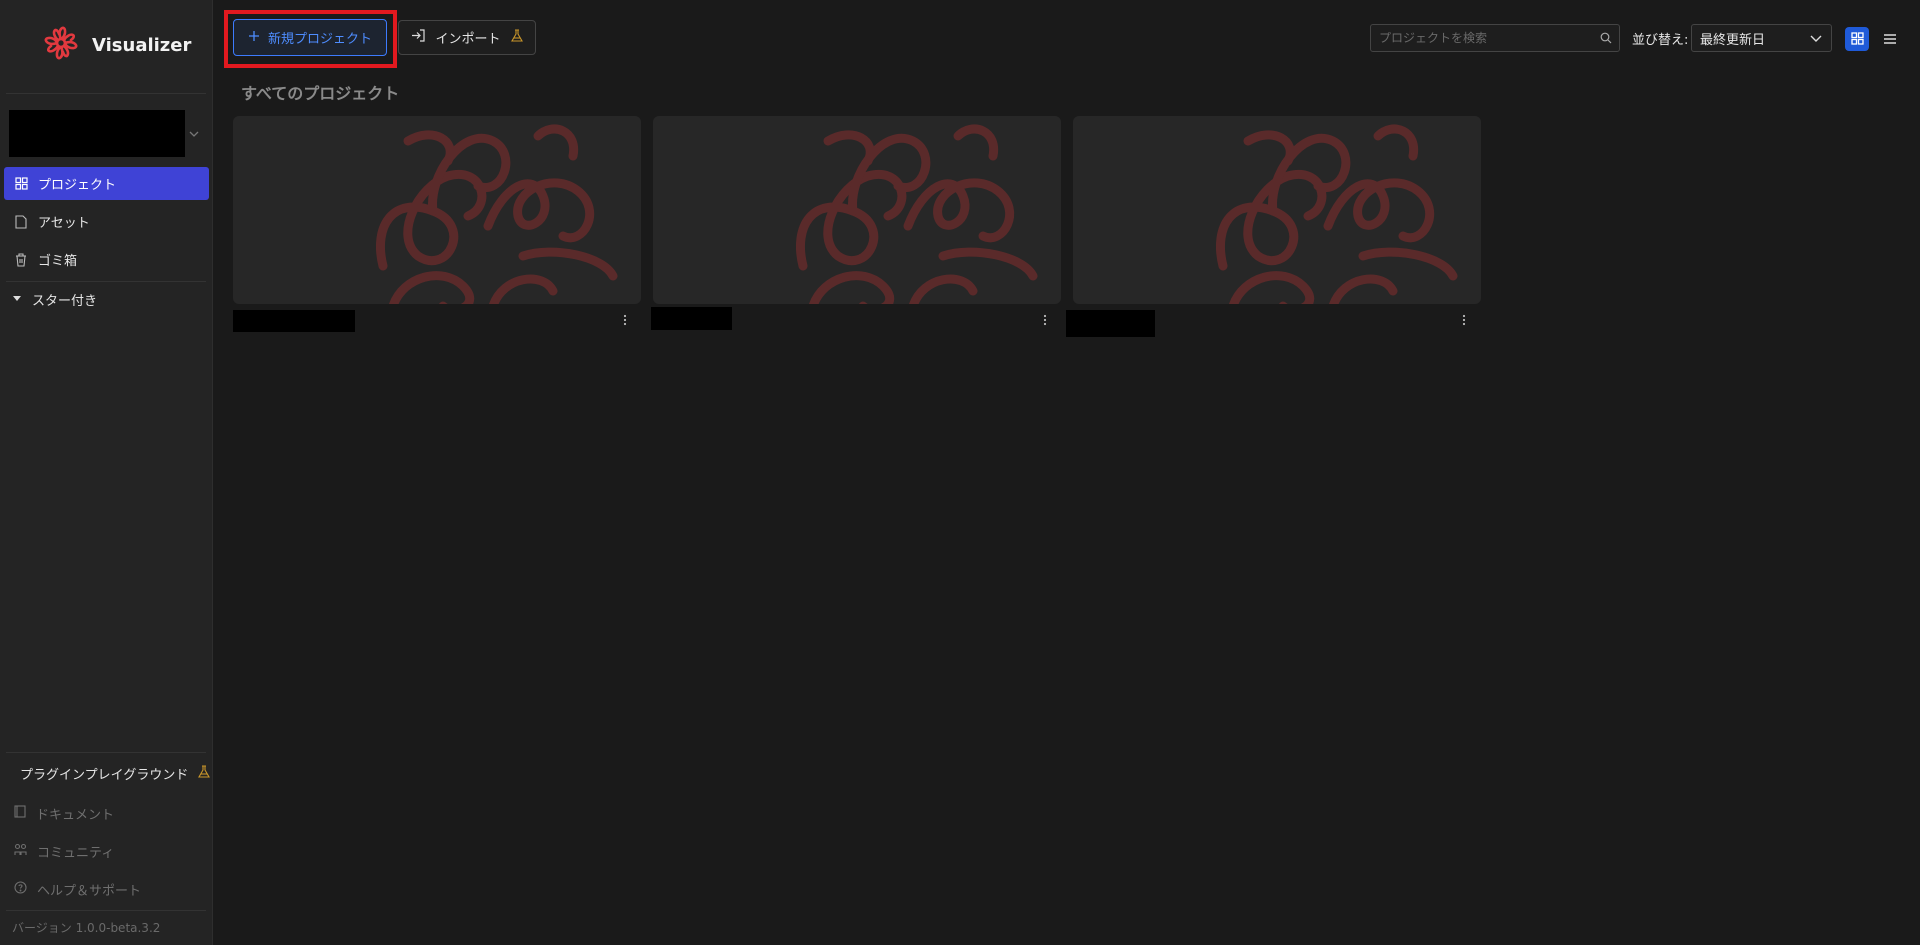 The width and height of the screenshot is (1920, 945). What do you see at coordinates (77, 185) in the screenshot?
I see `sidebar-item-label: プロジェクト` at bounding box center [77, 185].